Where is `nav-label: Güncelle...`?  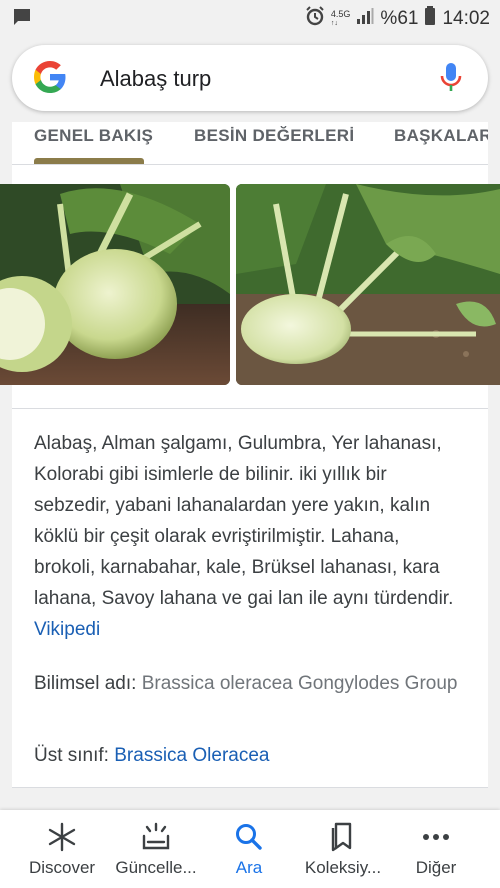
nav-label: Güncelle... is located at coordinates (156, 867).